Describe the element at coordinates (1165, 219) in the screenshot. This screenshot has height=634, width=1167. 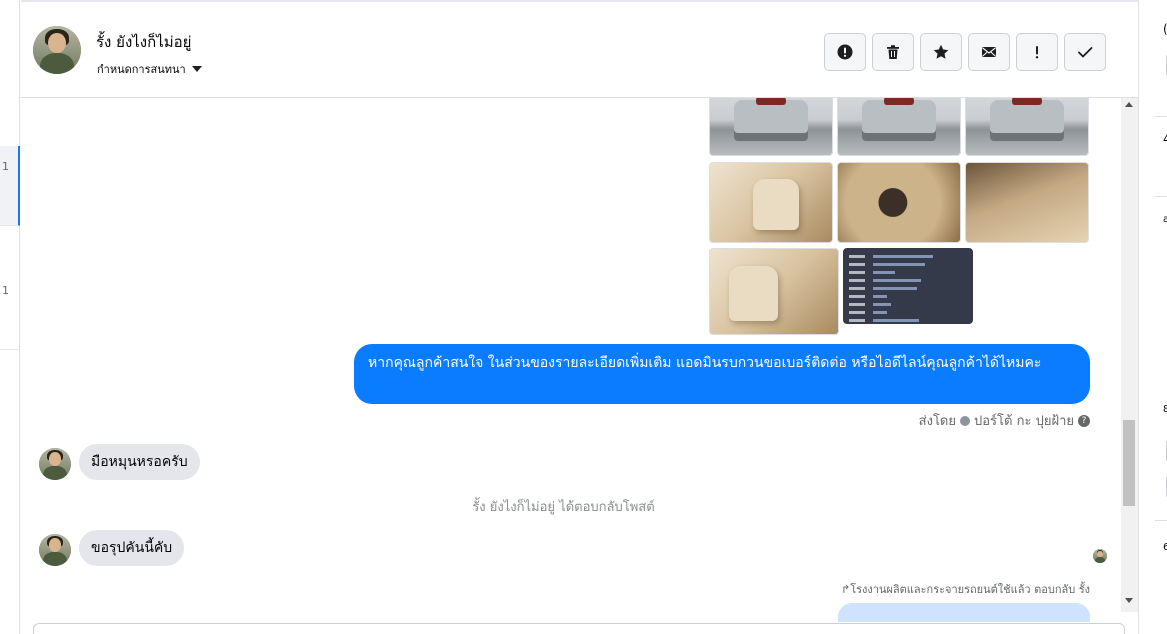
I see `details-fragment: a` at that location.